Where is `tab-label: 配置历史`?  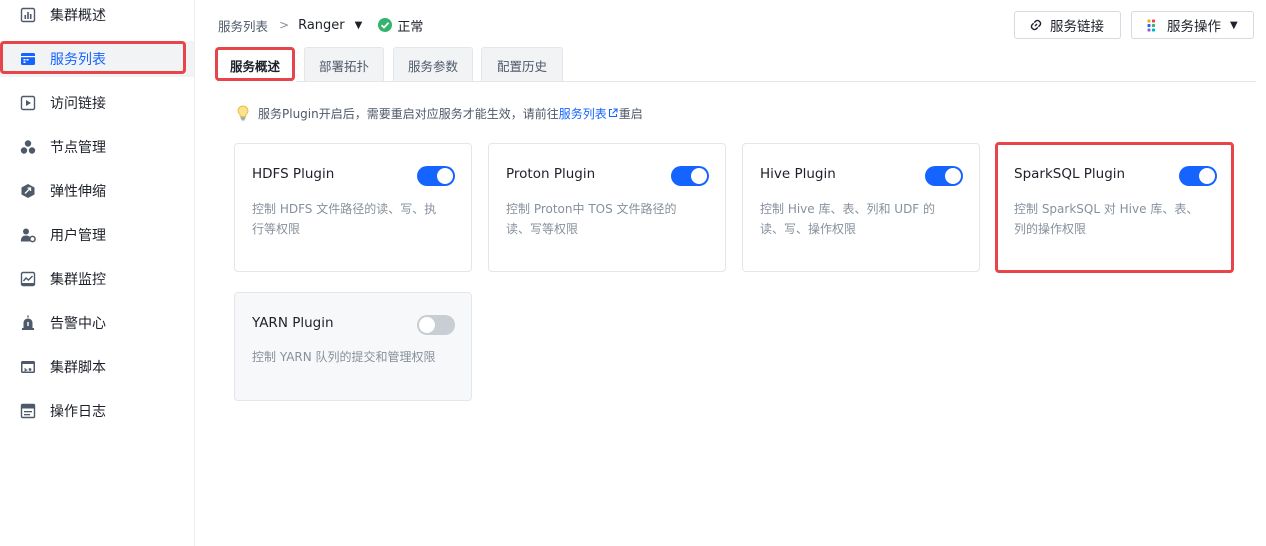 tab-label: 配置历史 is located at coordinates (521, 66).